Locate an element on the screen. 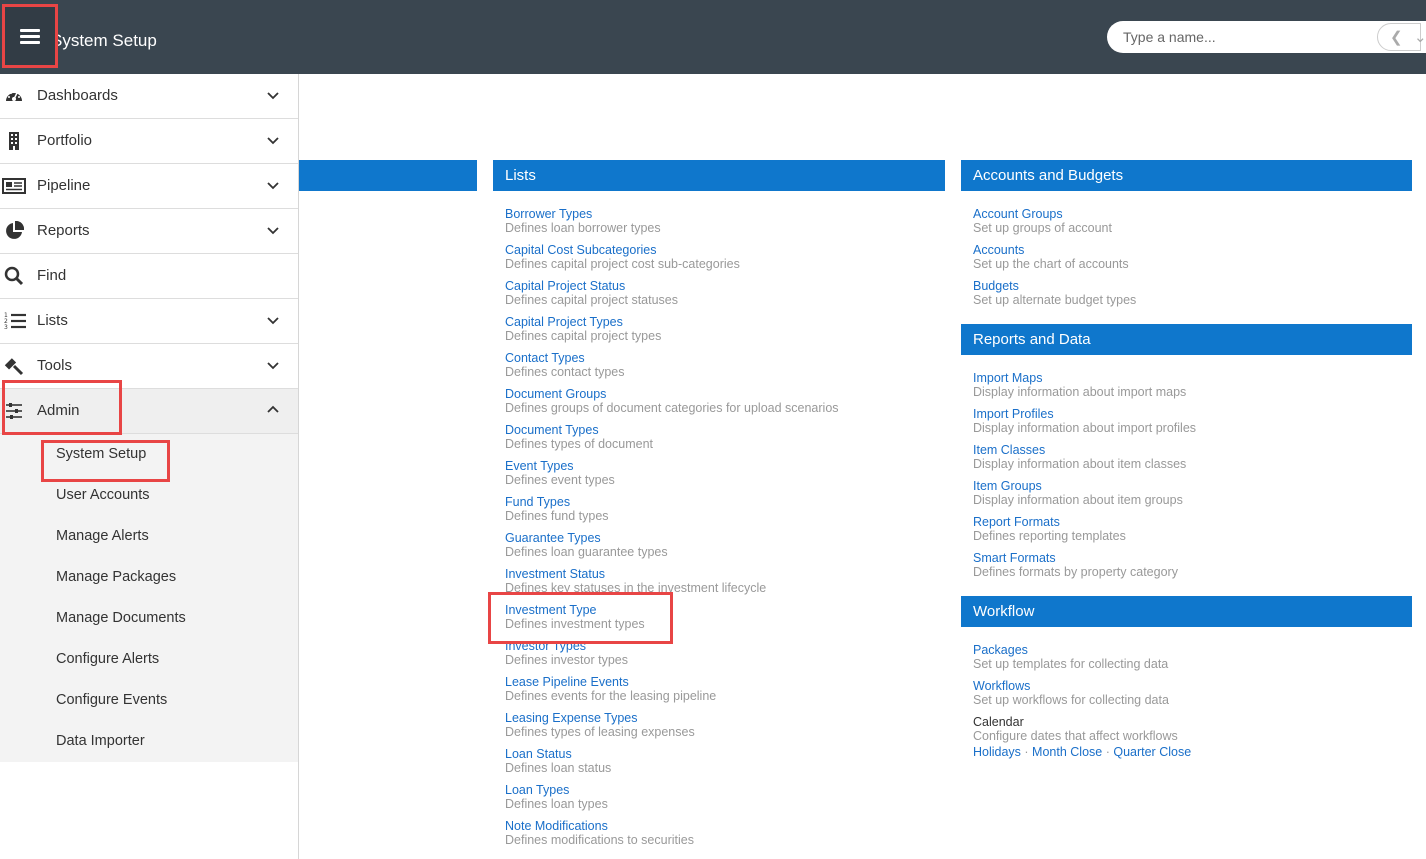 The height and width of the screenshot is (859, 1426). sliders-icon is located at coordinates (14, 411).